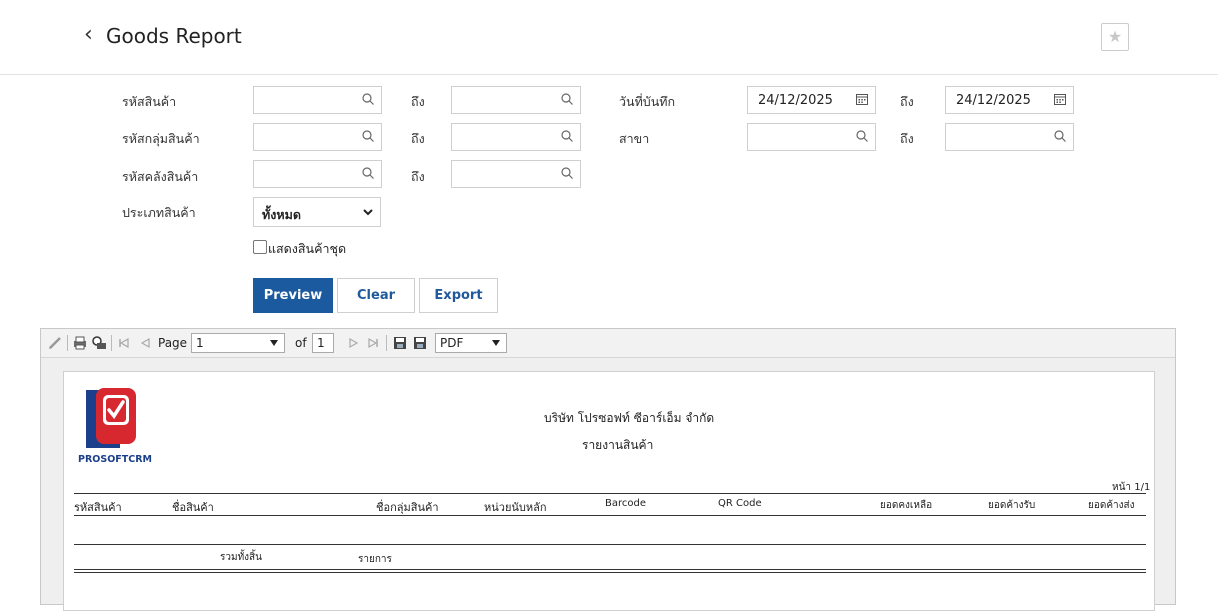 The image size is (1218, 611). I want to click on report-title: รายงานสินค้า, so click(618, 445).